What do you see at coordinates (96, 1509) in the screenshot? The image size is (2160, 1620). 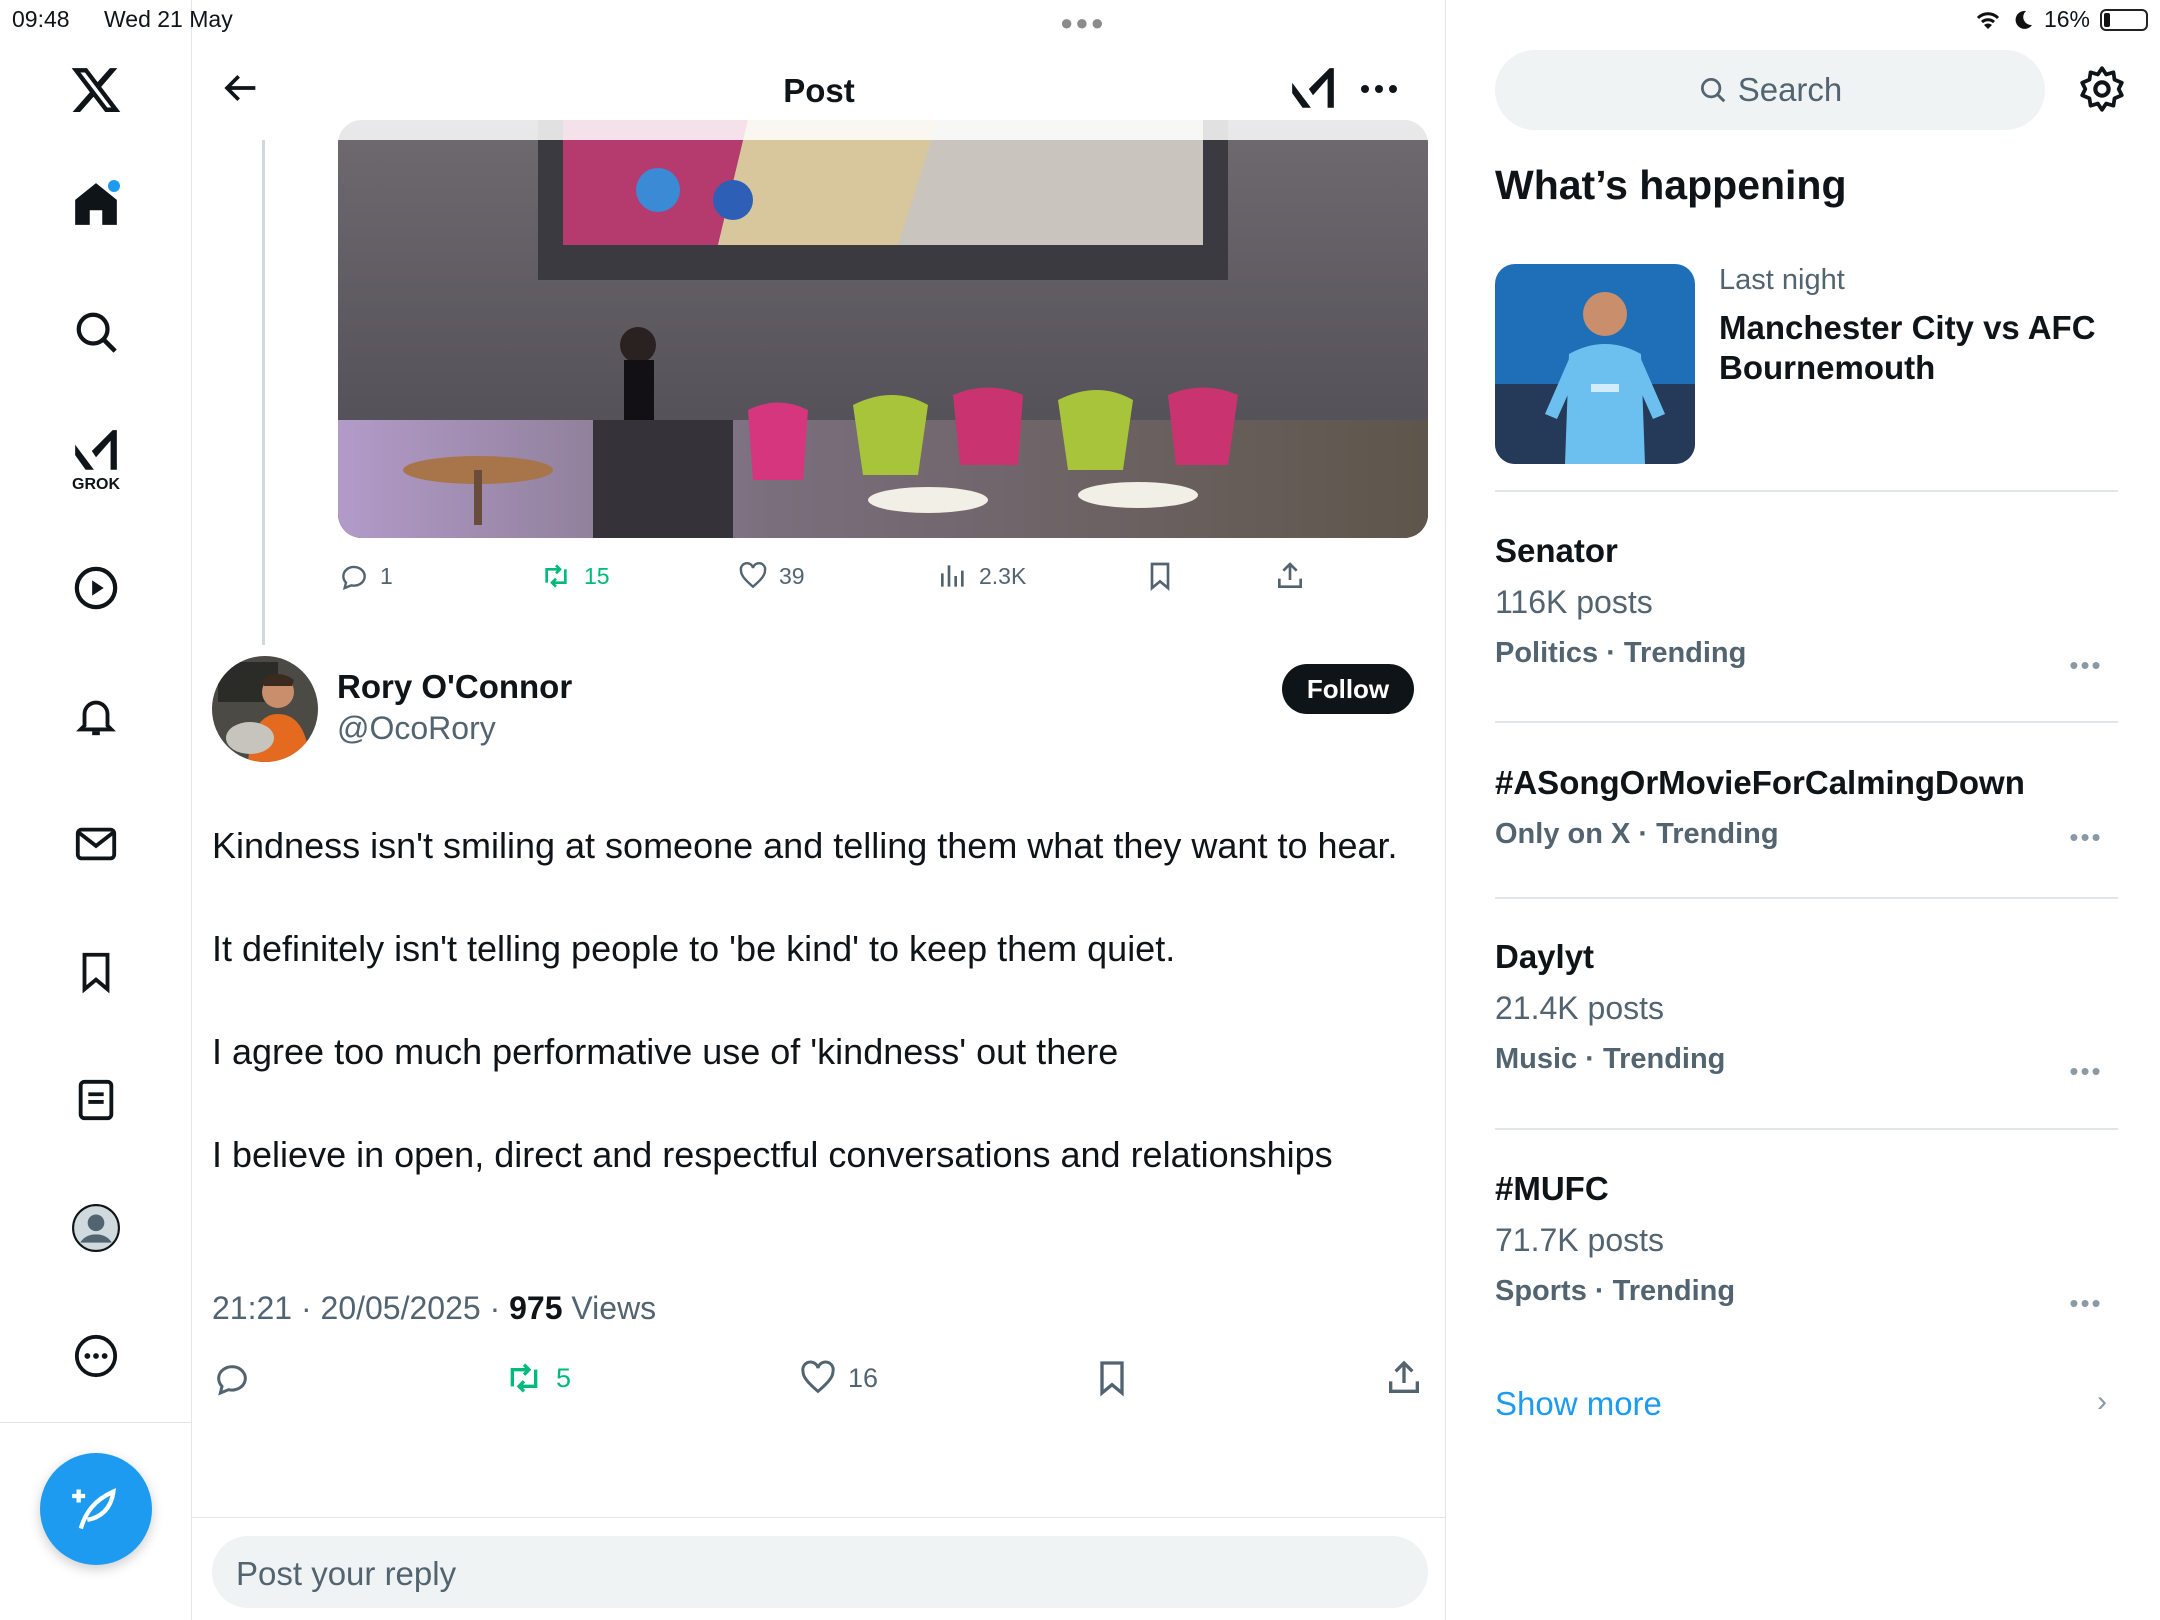 I see `compose-post-button` at bounding box center [96, 1509].